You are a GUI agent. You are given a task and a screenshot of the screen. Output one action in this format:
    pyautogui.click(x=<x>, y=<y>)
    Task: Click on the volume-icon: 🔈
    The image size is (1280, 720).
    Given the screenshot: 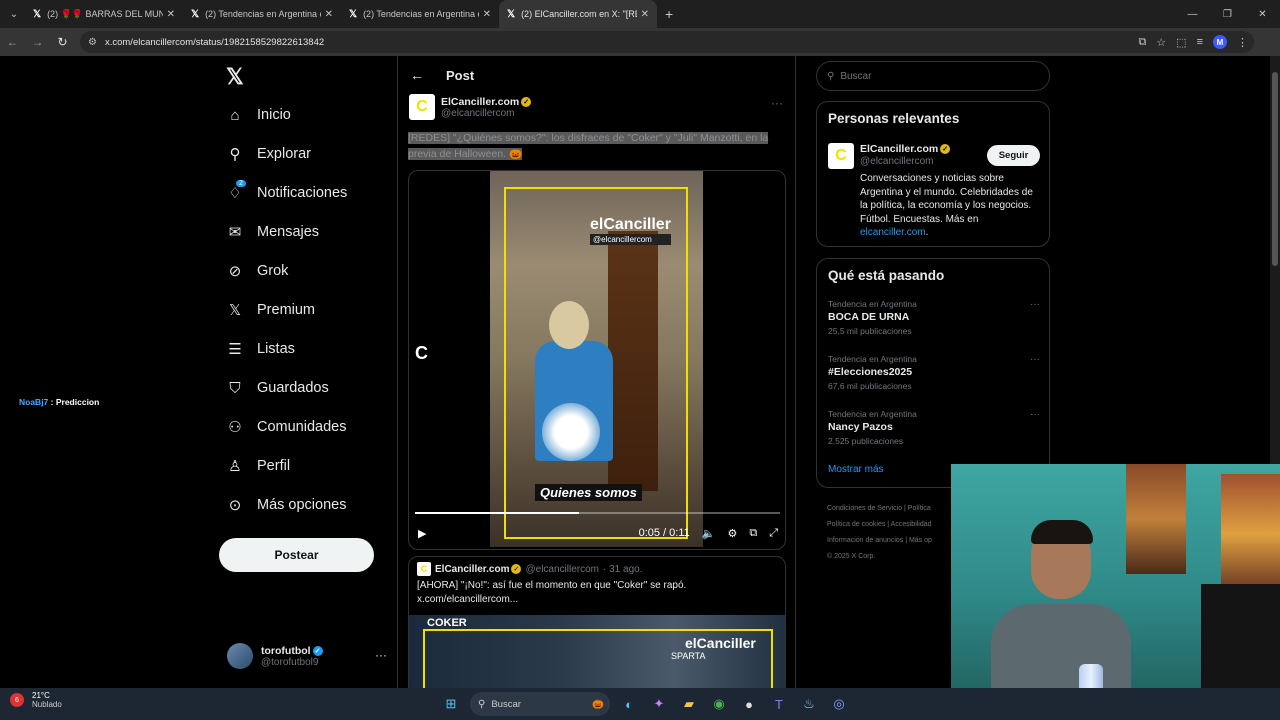 What is the action you would take?
    pyautogui.click(x=709, y=533)
    